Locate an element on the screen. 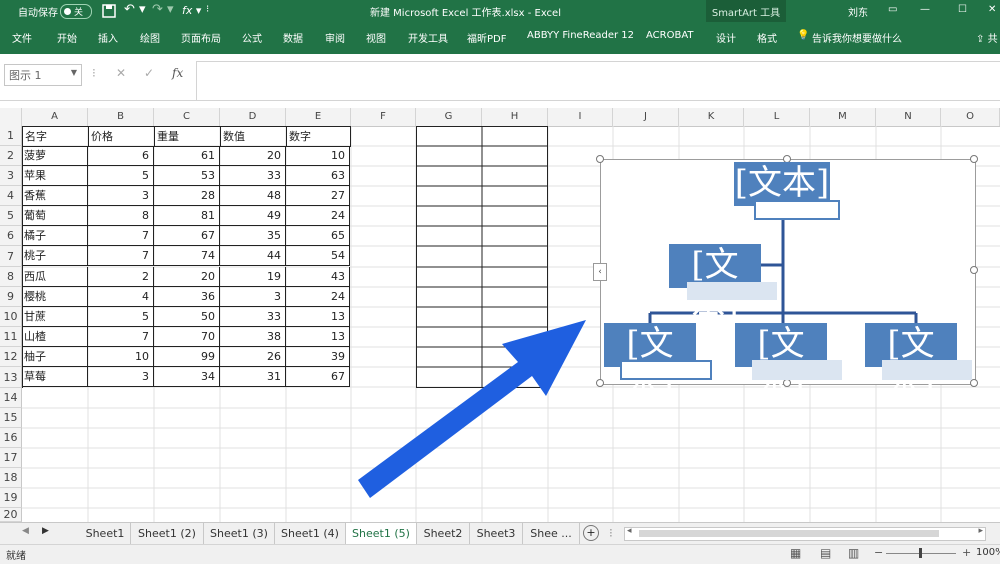 Image resolution: width=1000 pixels, height=564 pixels. select-all-corner is located at coordinates (11, 117).